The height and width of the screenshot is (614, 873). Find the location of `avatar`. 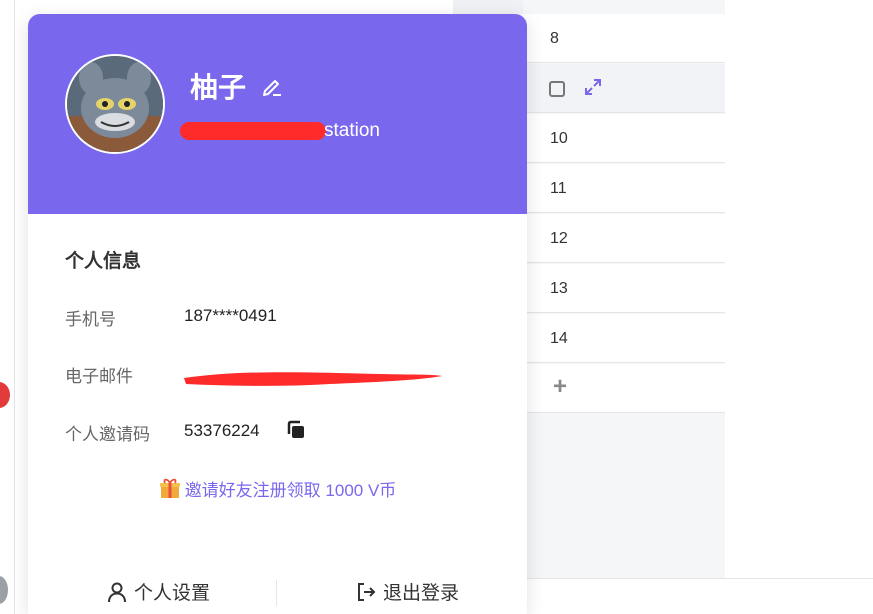

avatar is located at coordinates (115, 104).